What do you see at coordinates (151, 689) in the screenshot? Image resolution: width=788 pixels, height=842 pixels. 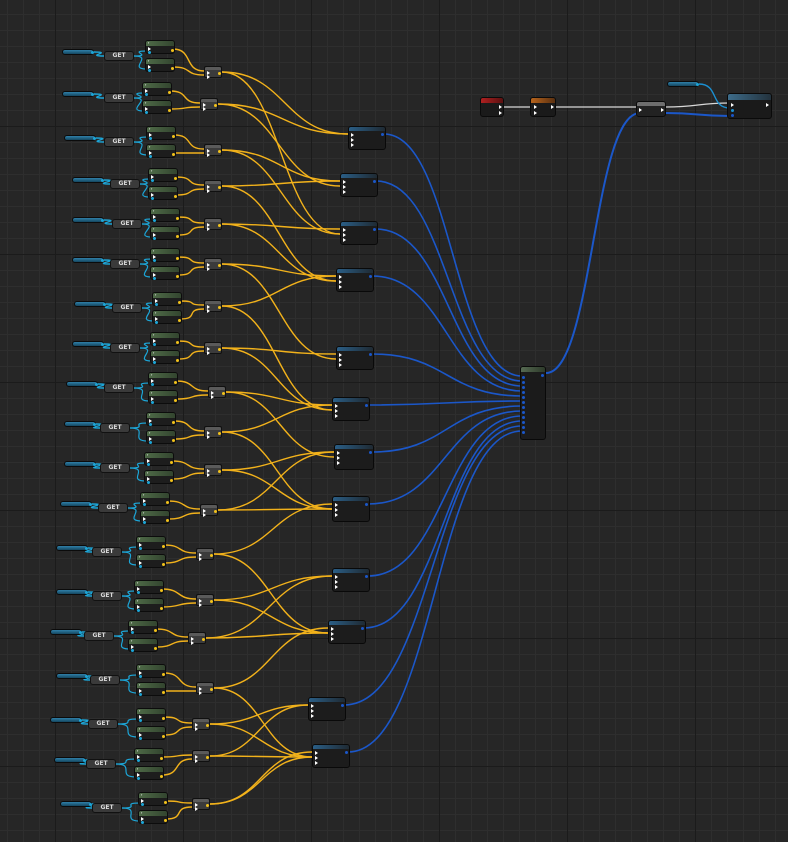 I see `function-node-16-2: f` at bounding box center [151, 689].